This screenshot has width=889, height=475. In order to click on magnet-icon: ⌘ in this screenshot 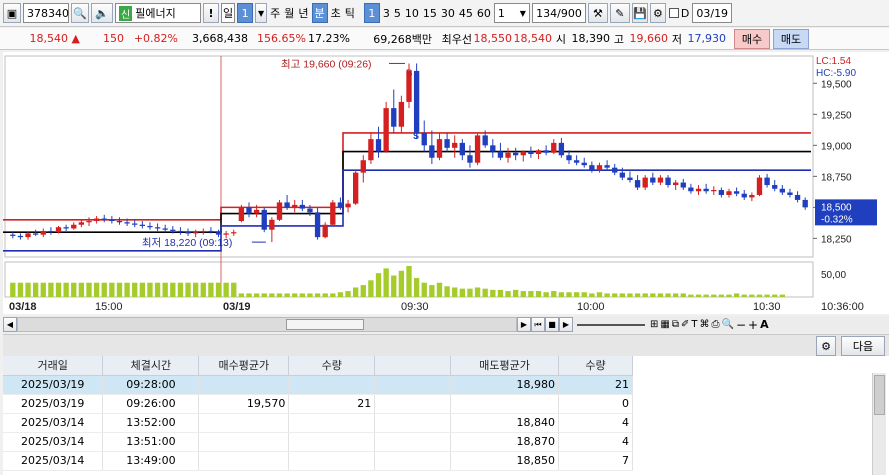, I will do `click(704, 325)`.